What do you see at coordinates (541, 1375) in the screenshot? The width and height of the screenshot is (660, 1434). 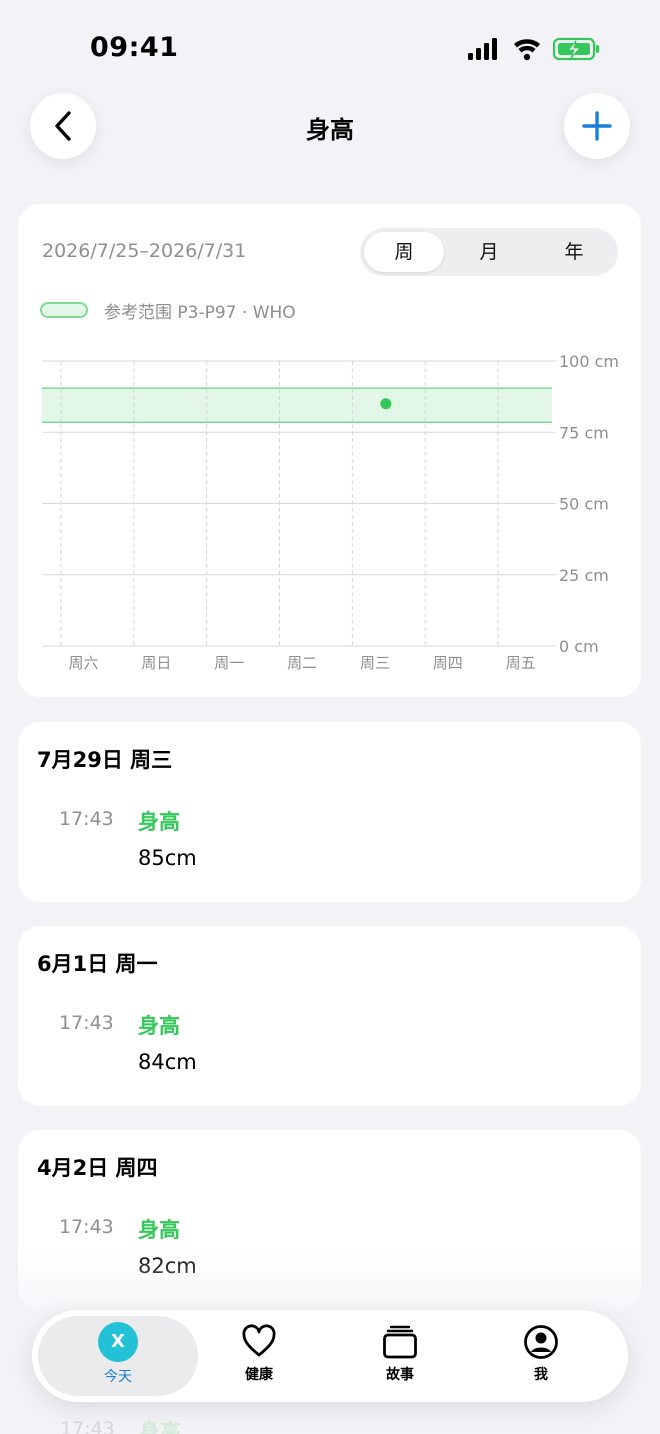 I see `tab-label: 我` at bounding box center [541, 1375].